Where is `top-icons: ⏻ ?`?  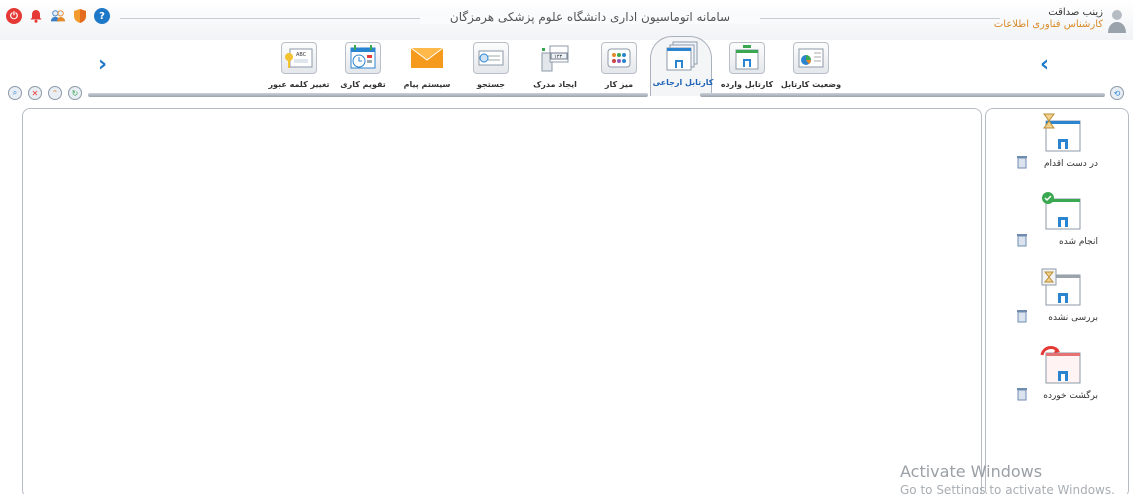 top-icons: ⏻ ? is located at coordinates (58, 16).